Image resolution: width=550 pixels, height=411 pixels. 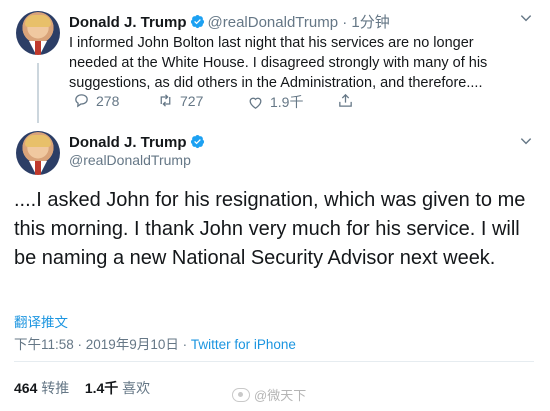 I want to click on reply-icon, so click(x=81, y=101).